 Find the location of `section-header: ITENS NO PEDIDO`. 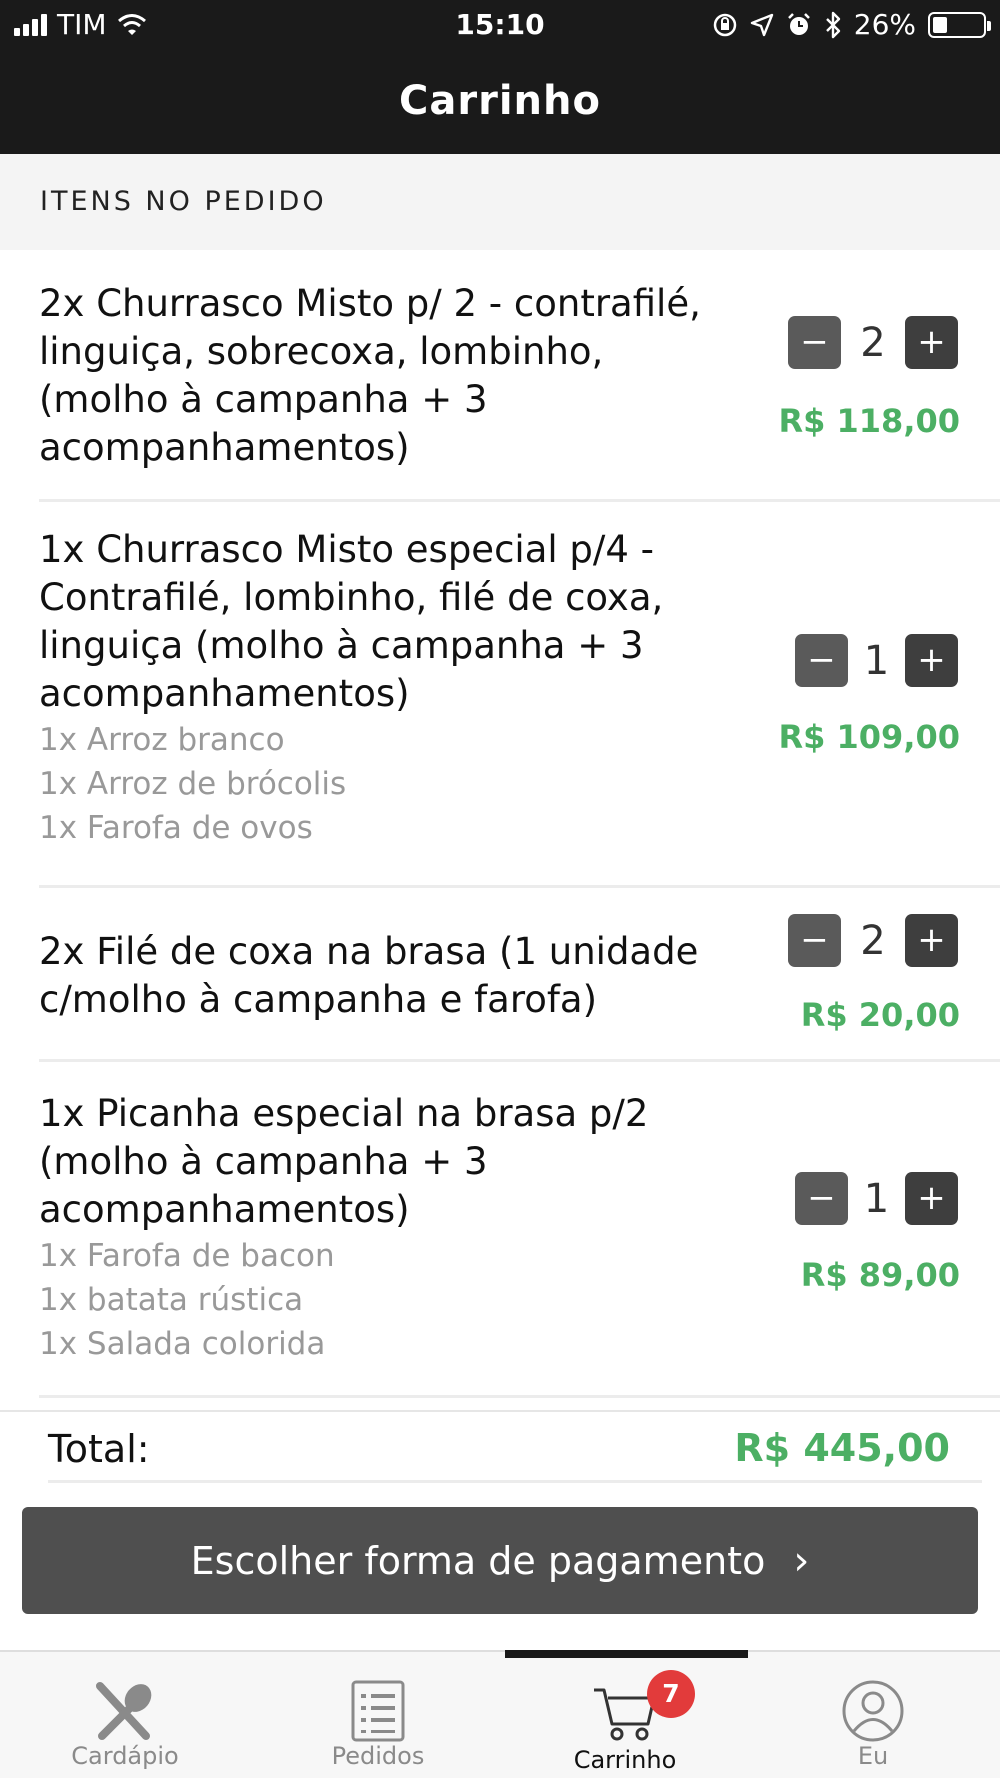

section-header: ITENS NO PEDIDO is located at coordinates (500, 202).